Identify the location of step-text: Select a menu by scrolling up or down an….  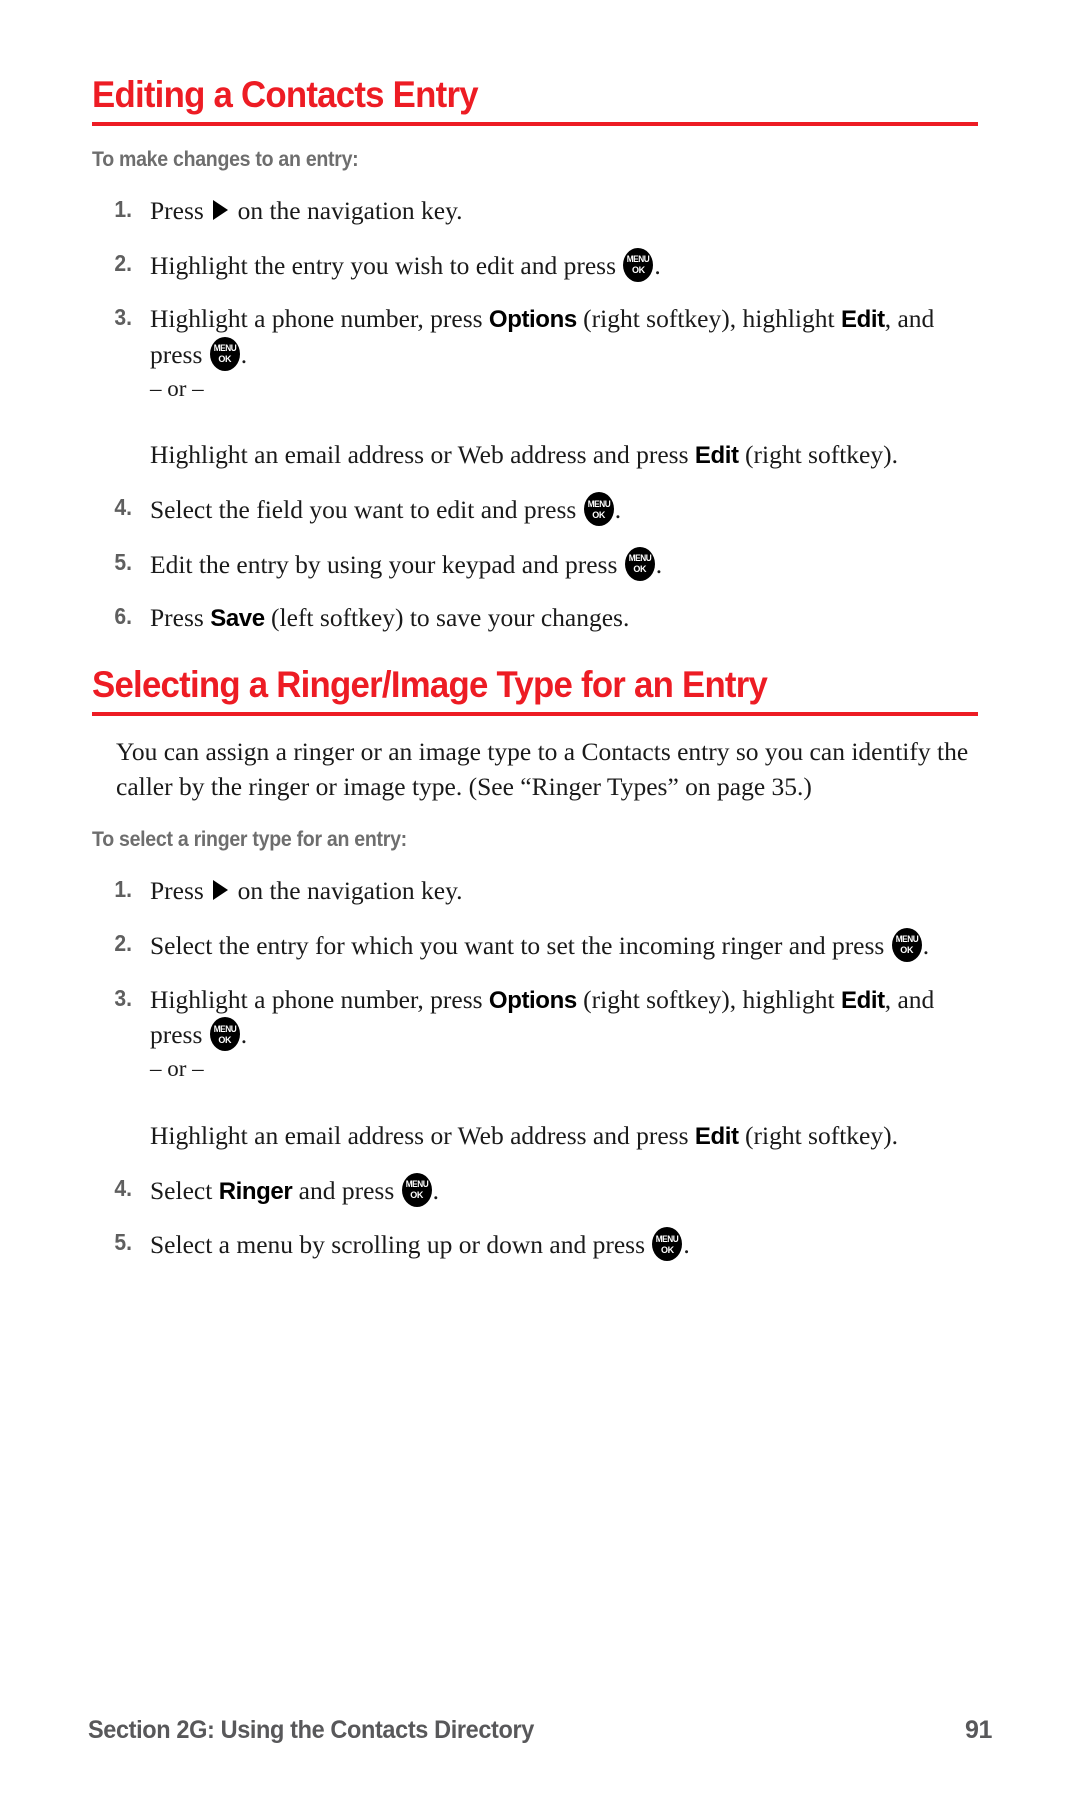
(401, 1245).